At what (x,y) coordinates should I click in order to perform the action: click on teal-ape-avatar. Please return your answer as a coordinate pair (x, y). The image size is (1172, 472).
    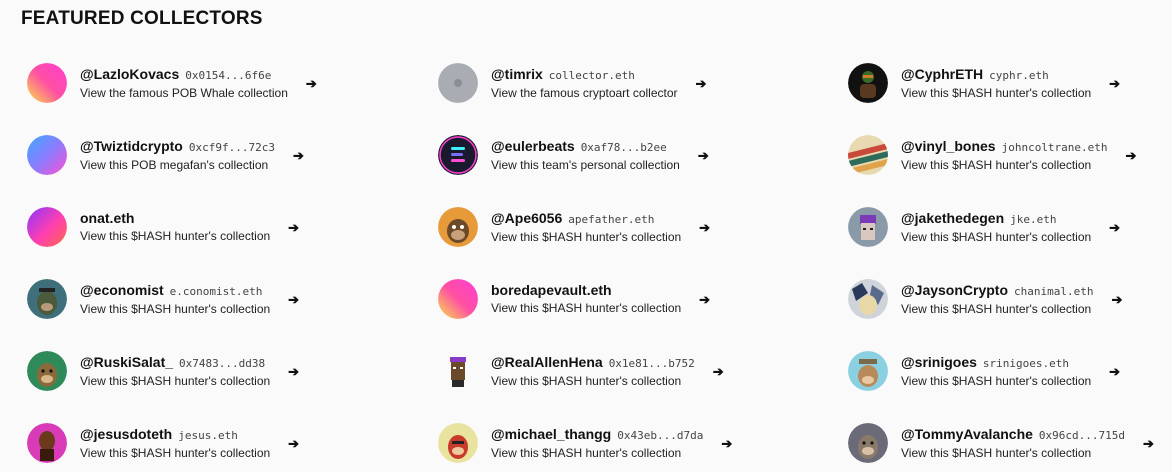
    Looking at the image, I should click on (47, 299).